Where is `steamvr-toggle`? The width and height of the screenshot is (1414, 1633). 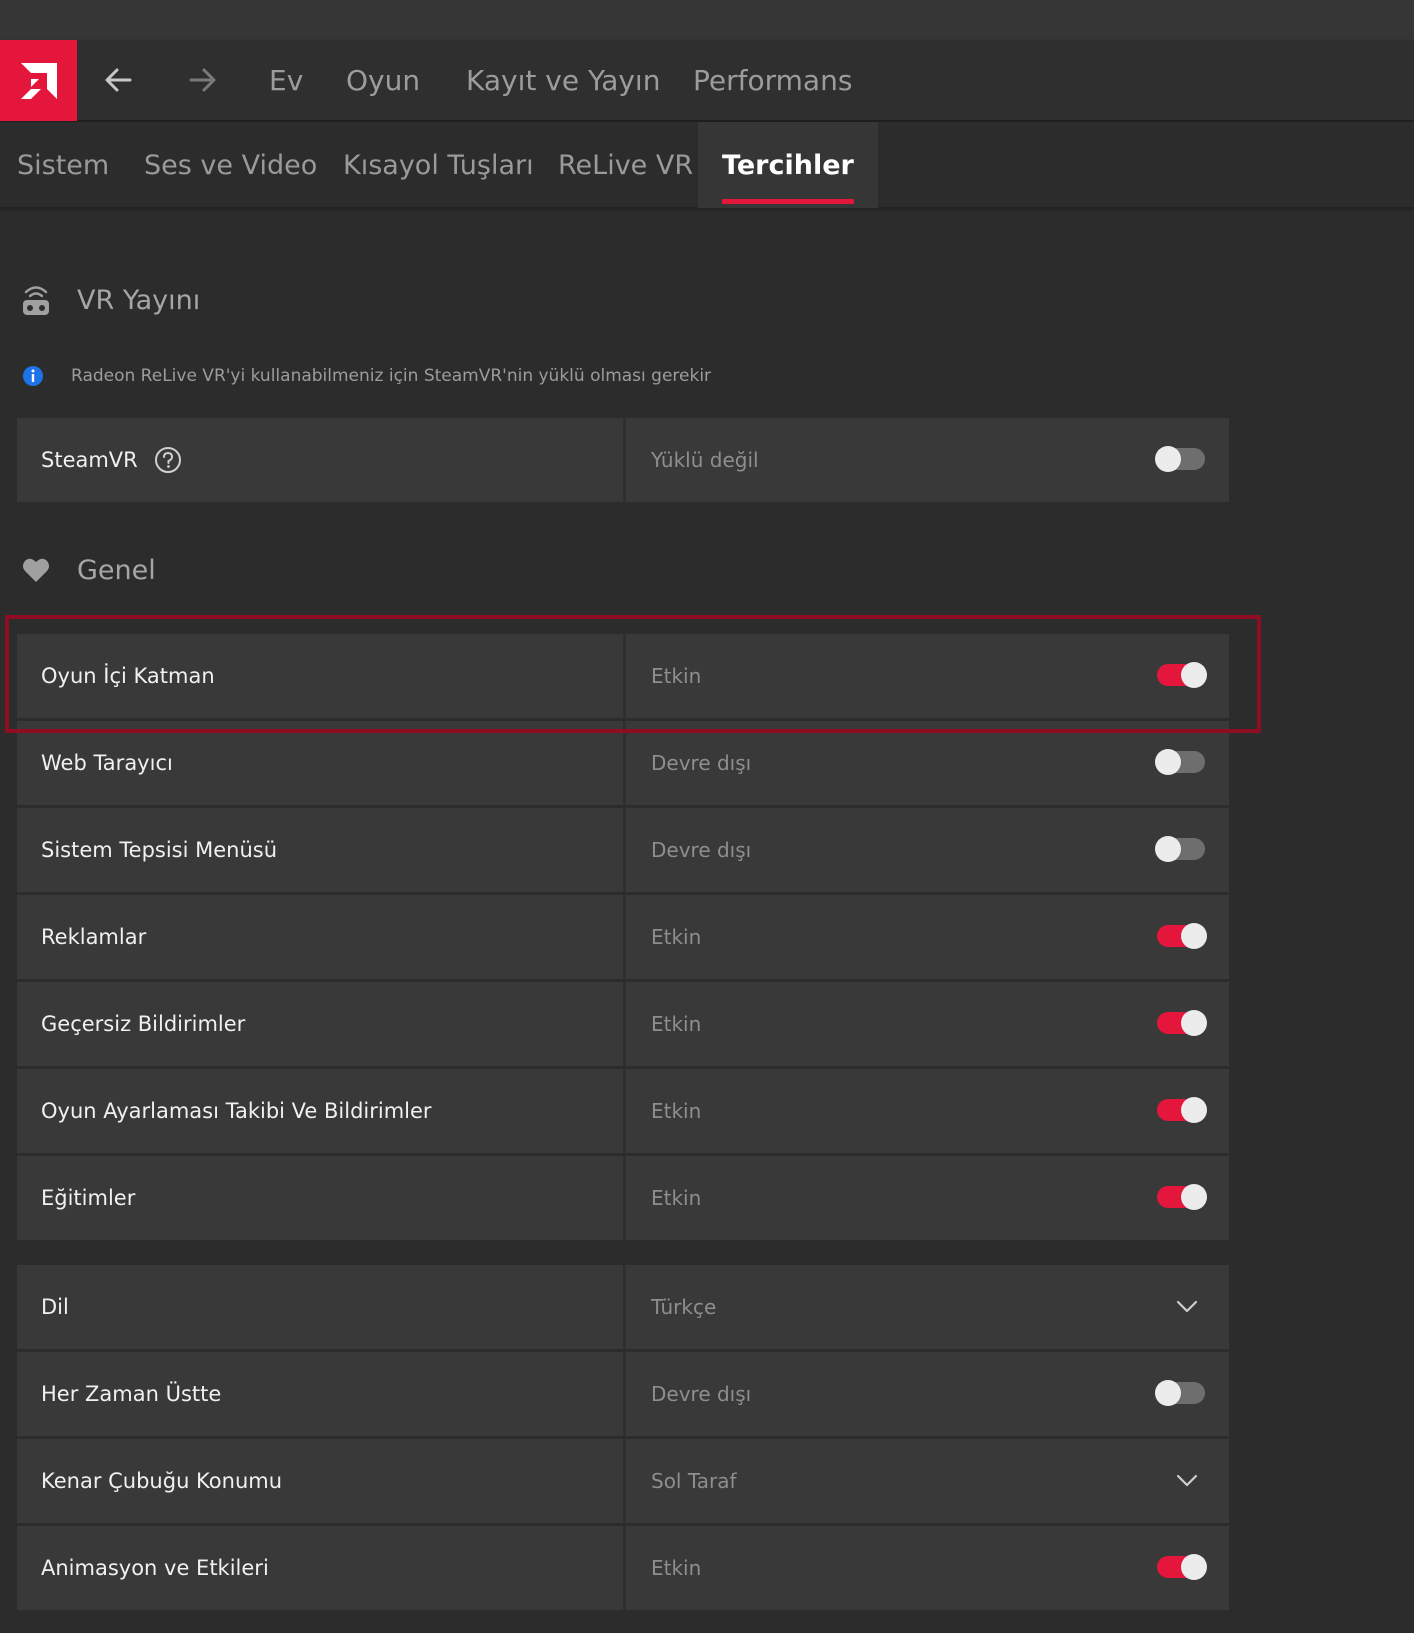
steamvr-toggle is located at coordinates (1180, 459).